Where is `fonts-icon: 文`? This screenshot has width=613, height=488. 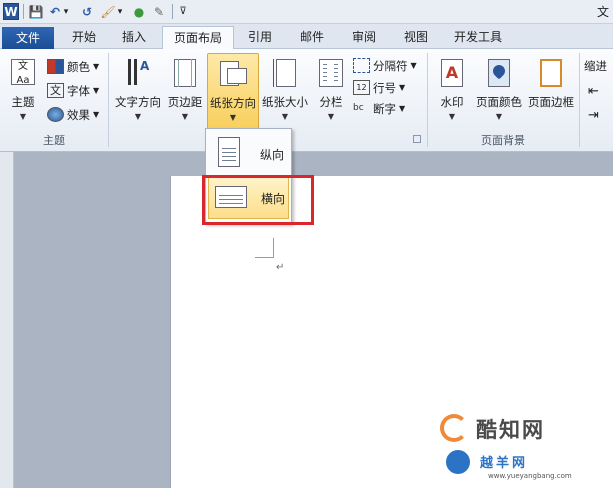
fonts-icon: 文 is located at coordinates (55, 90).